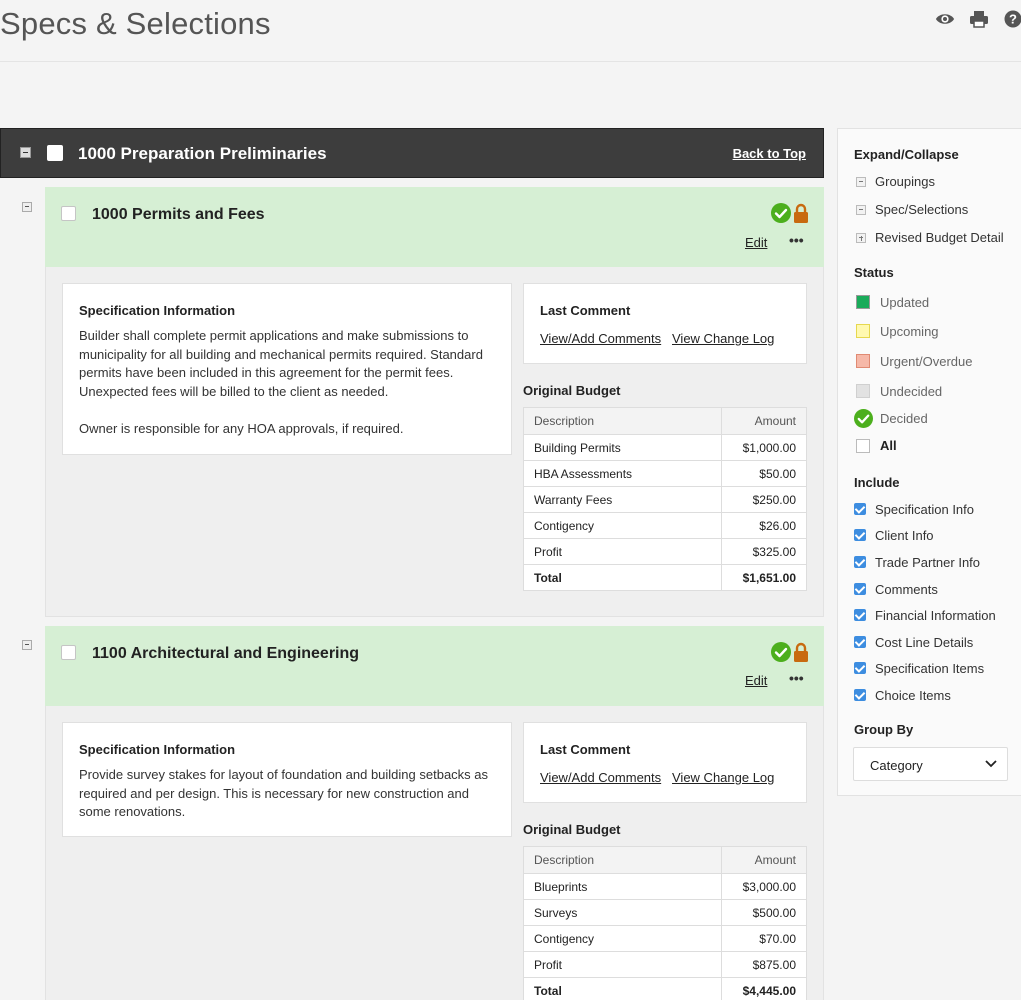 This screenshot has height=1000, width=1021. Describe the element at coordinates (863, 302) in the screenshot. I see `status-swatch-updated` at that location.